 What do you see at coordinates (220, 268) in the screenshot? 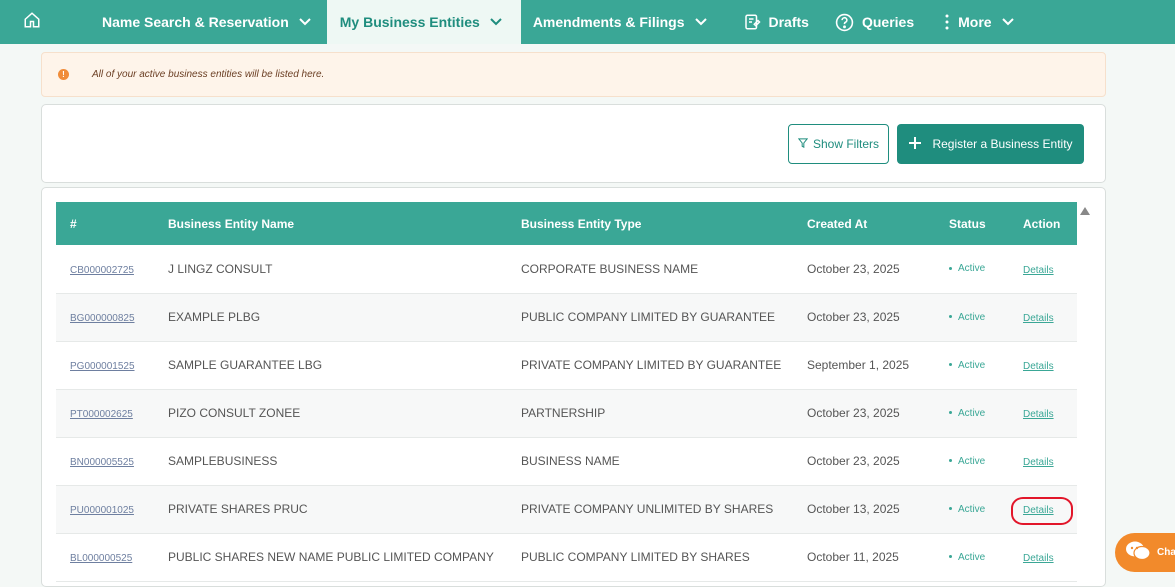
I see `entity-name: J LINGZ CONSULT` at bounding box center [220, 268].